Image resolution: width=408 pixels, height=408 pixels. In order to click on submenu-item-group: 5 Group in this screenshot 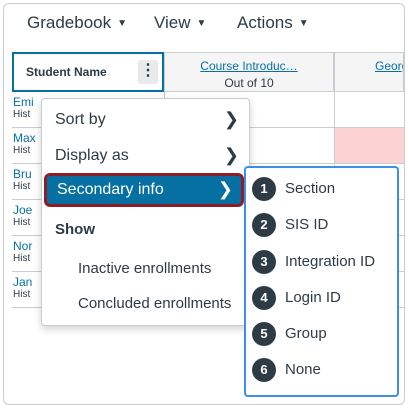, I will do `click(322, 335)`.